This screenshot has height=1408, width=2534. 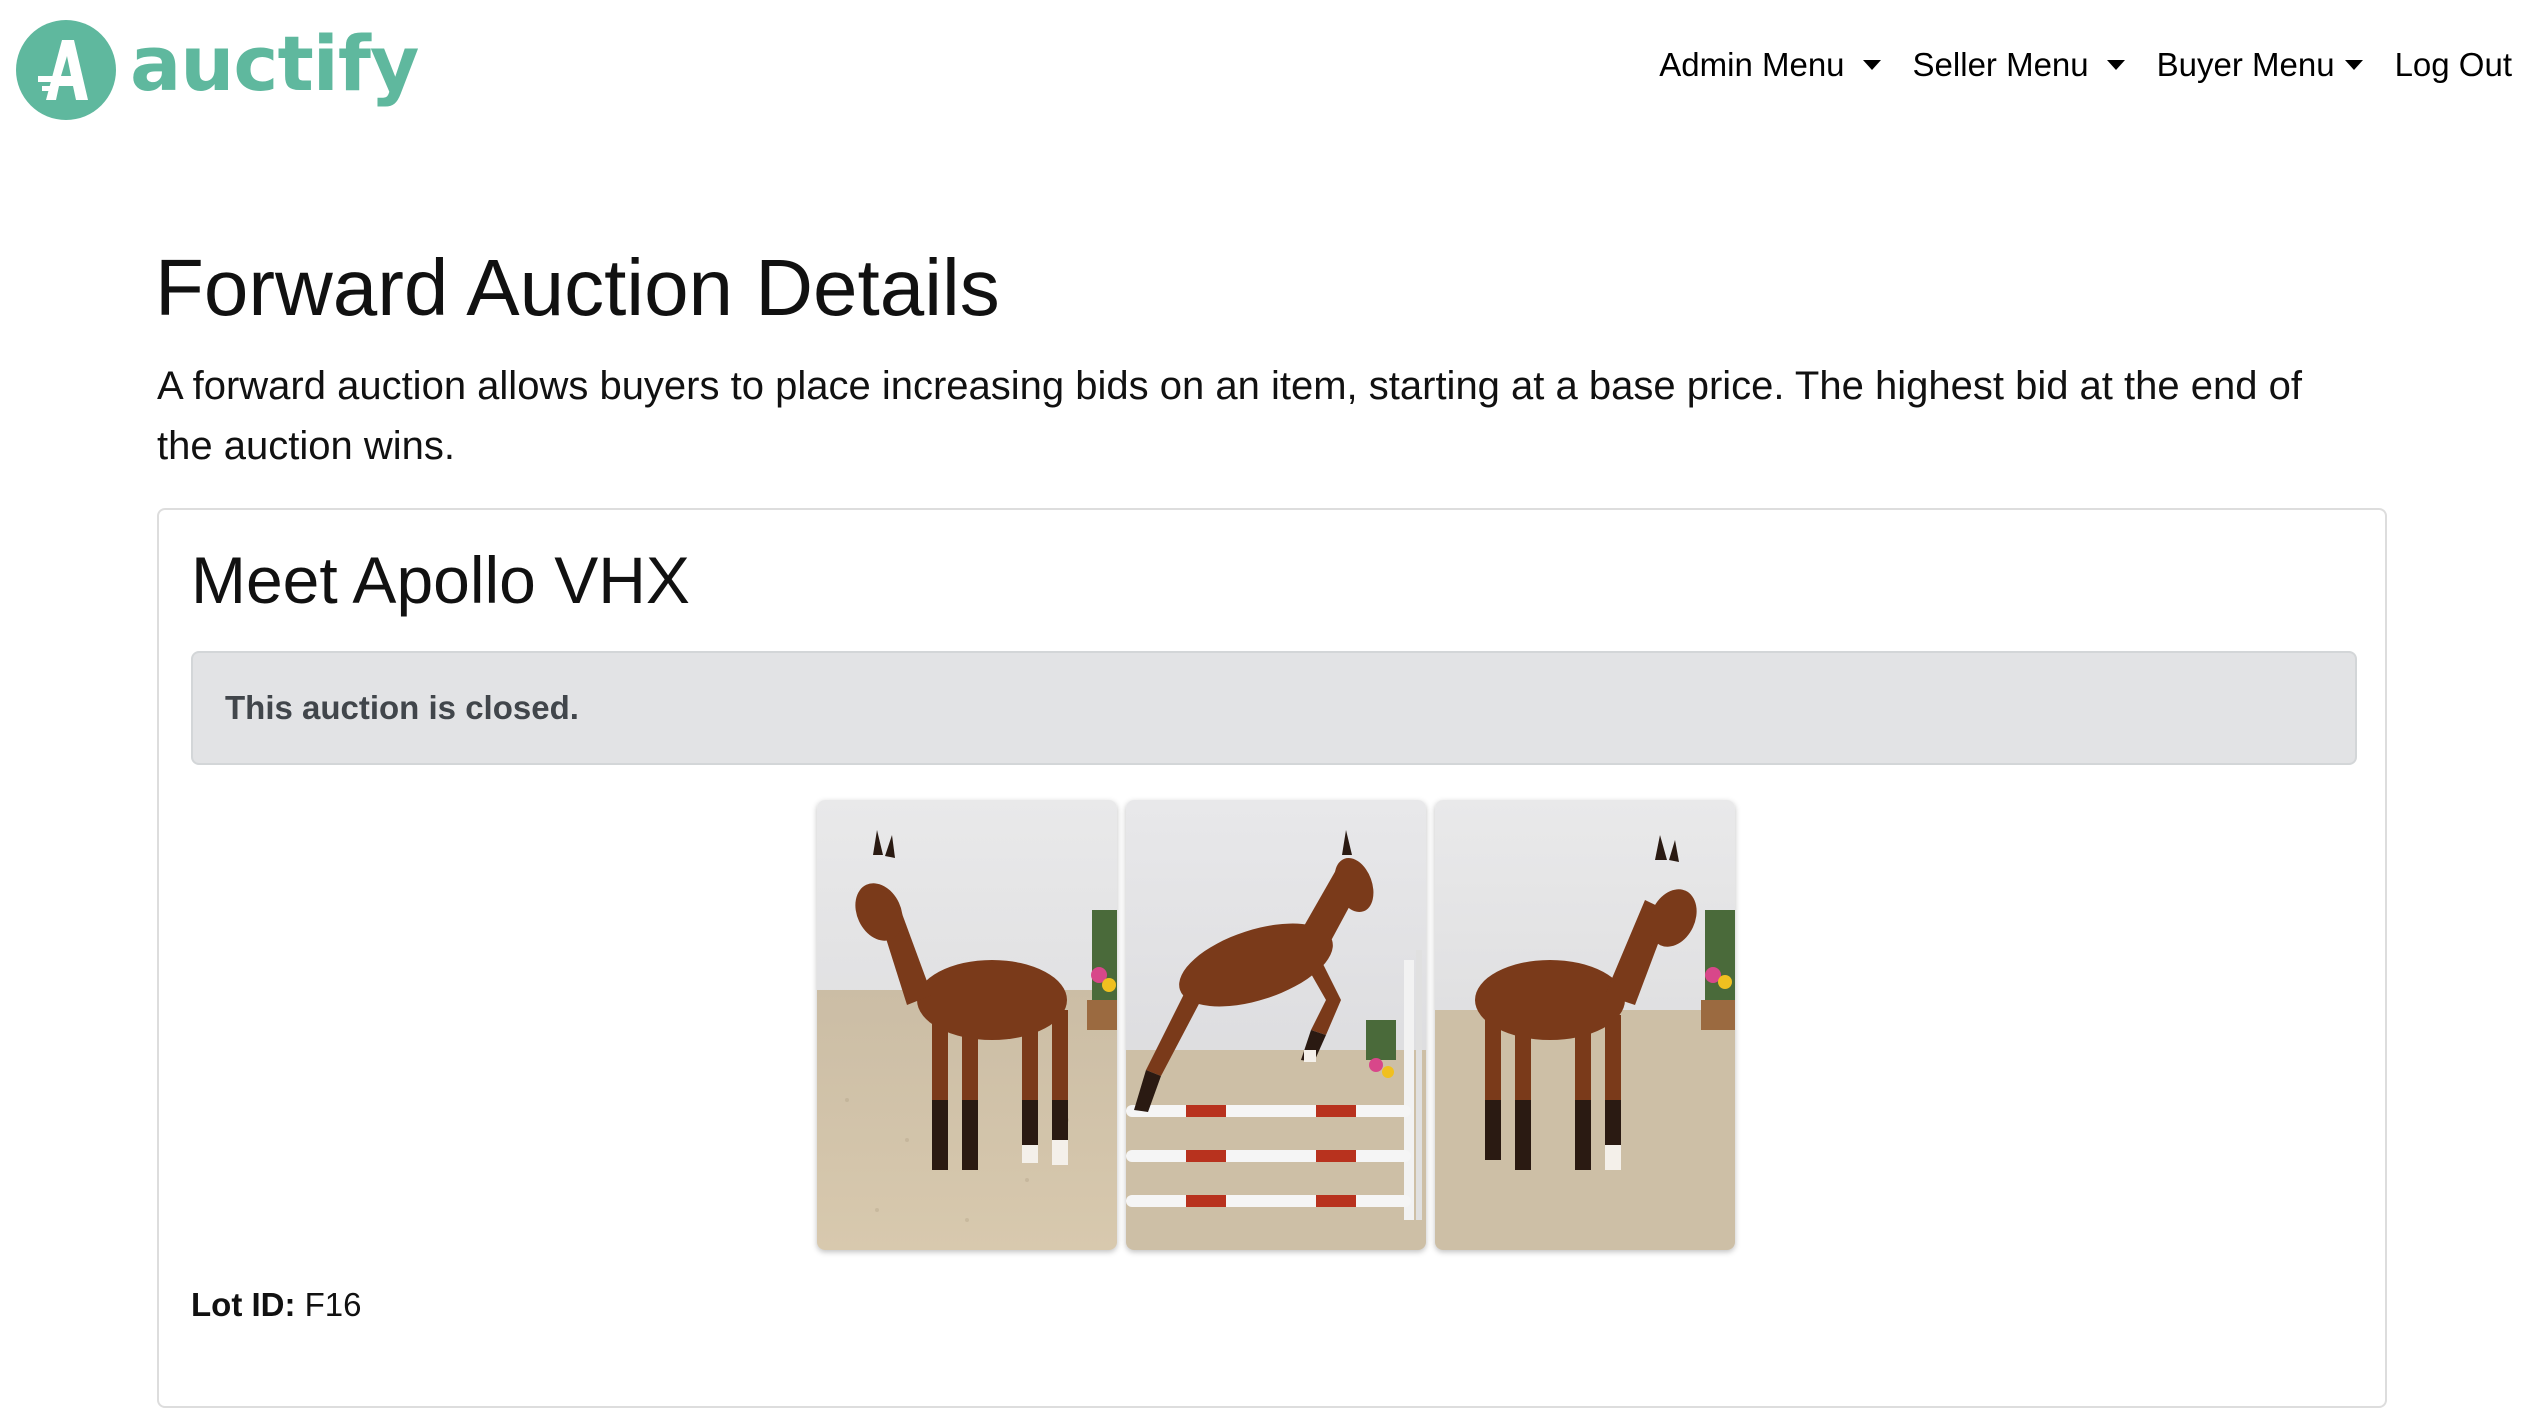 I want to click on brand-name: auctify, so click(x=274, y=63).